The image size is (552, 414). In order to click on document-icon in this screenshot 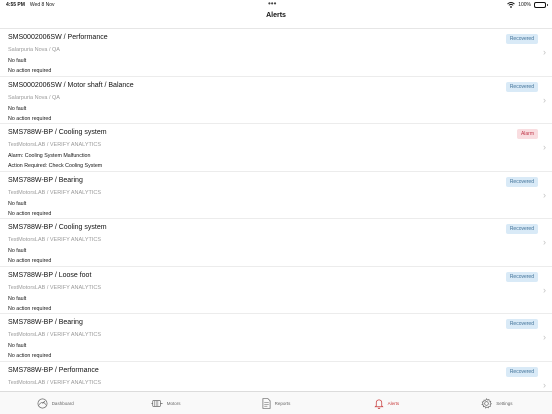, I will do `click(266, 403)`.